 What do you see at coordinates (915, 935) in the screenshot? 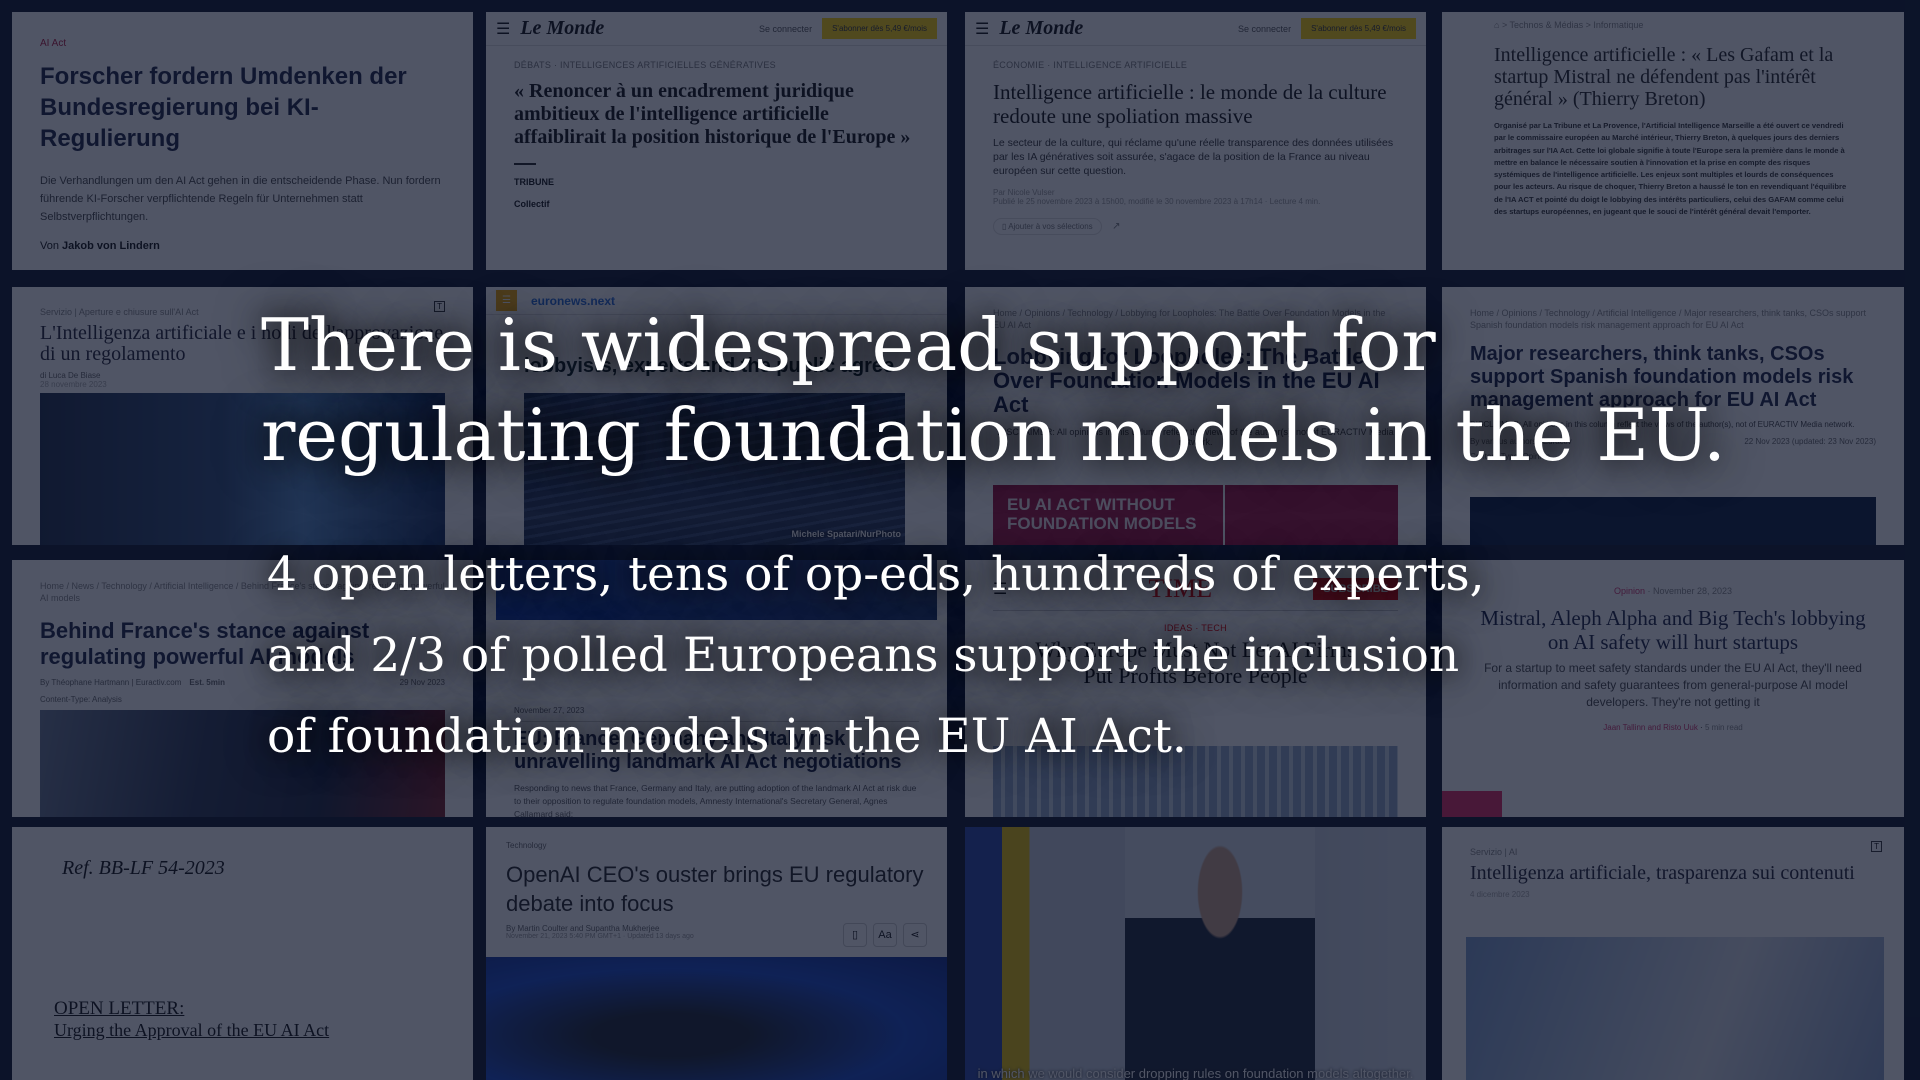
I see `share-icon: ⋖` at bounding box center [915, 935].